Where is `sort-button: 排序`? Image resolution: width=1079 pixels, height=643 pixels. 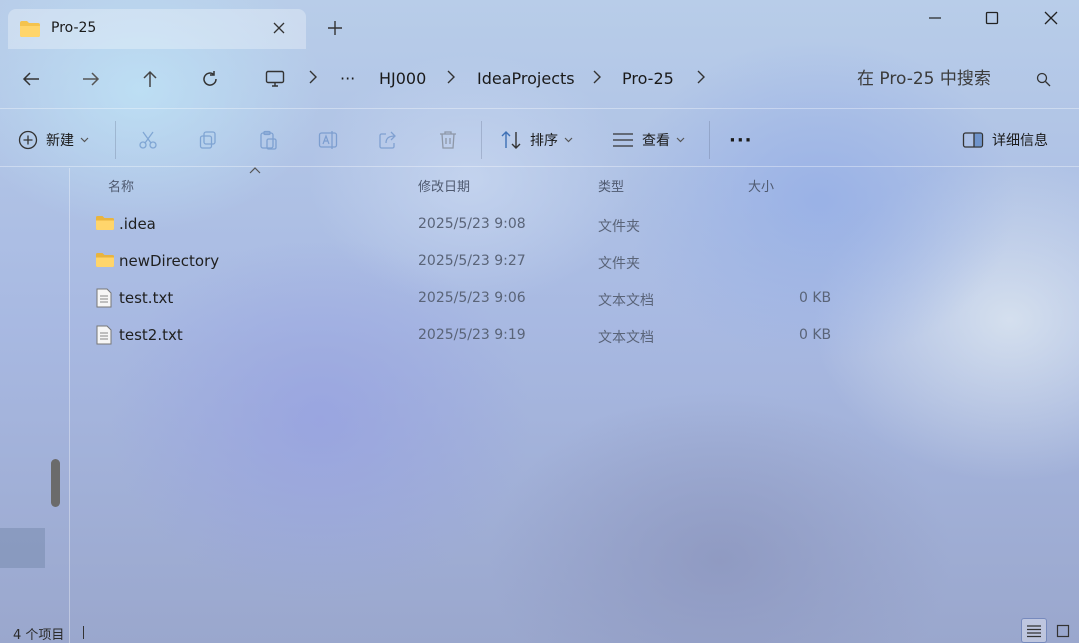
sort-button: 排序 is located at coordinates (536, 140).